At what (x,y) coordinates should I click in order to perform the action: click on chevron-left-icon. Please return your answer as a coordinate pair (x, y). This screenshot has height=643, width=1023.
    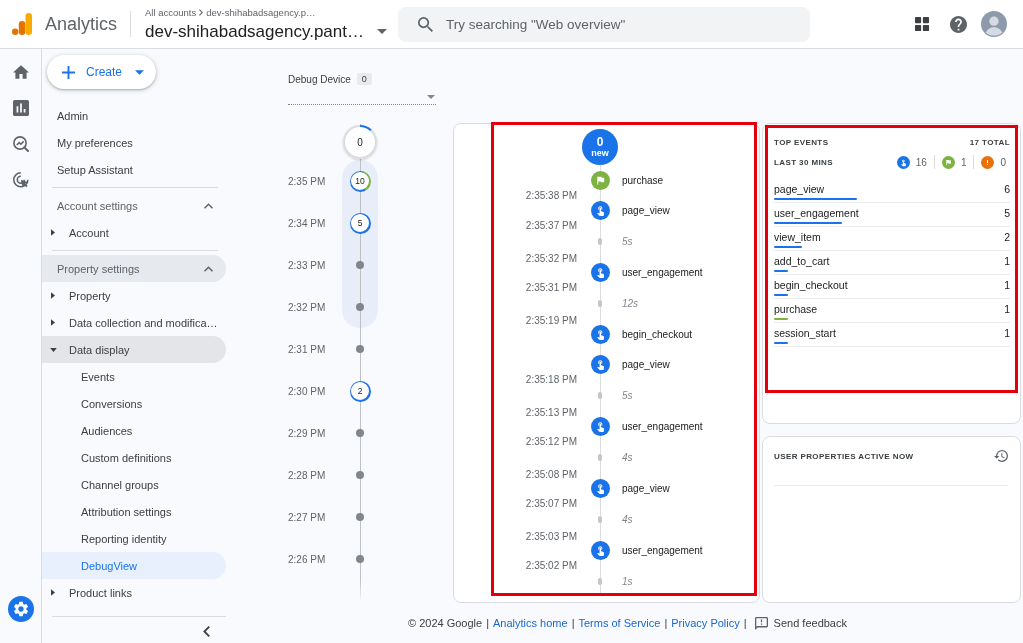
    Looking at the image, I should click on (206, 631).